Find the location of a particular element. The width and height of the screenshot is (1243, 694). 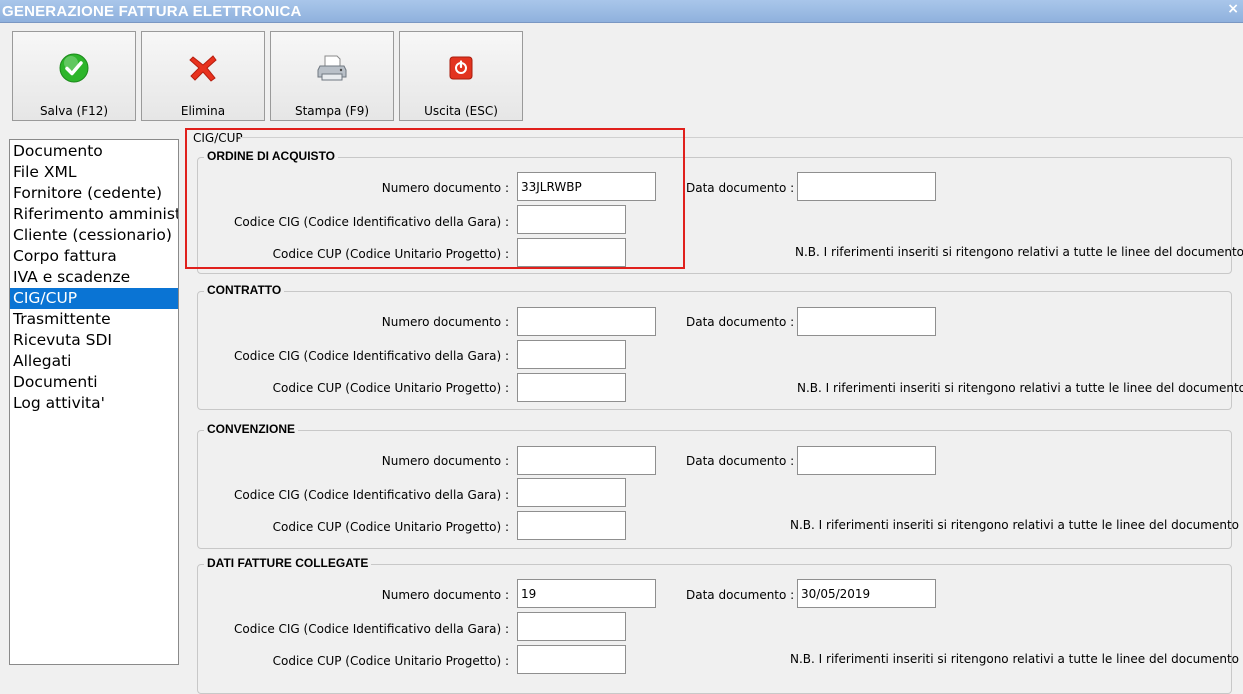

nav-item-cig-cup: CIG/CUP is located at coordinates (94, 298).